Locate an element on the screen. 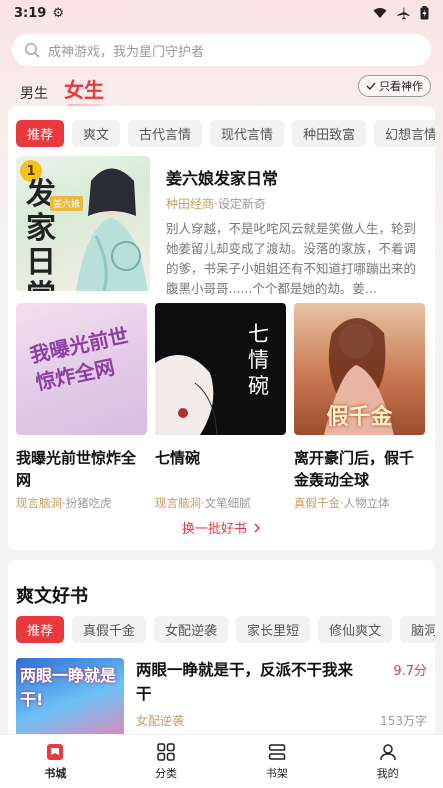 Image resolution: width=443 pixels, height=788 pixels. chip-section2-recommend: 推荐 is located at coordinates (40, 629).